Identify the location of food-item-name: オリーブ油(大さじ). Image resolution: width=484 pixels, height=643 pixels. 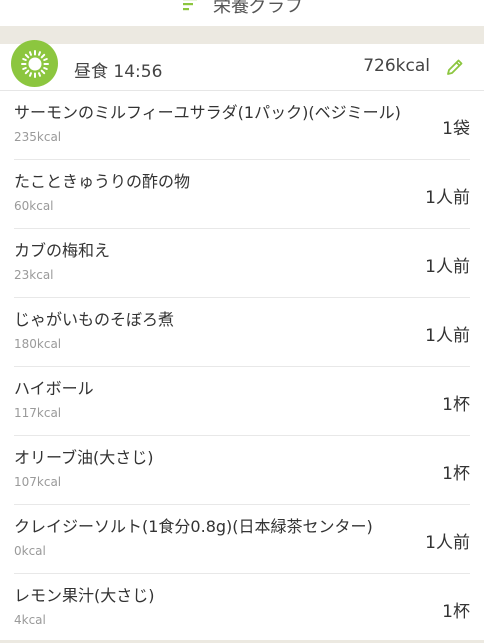
(84, 456).